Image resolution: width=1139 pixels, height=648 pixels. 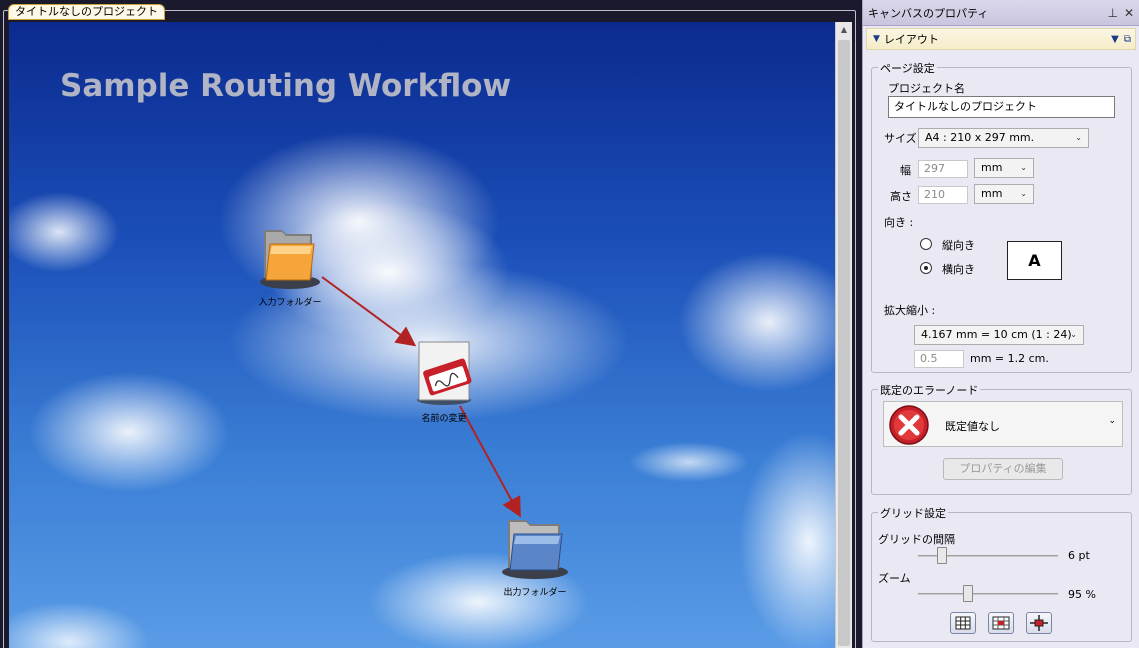 What do you see at coordinates (1127, 39) in the screenshot?
I see `popout-icon: ⧉` at bounding box center [1127, 39].